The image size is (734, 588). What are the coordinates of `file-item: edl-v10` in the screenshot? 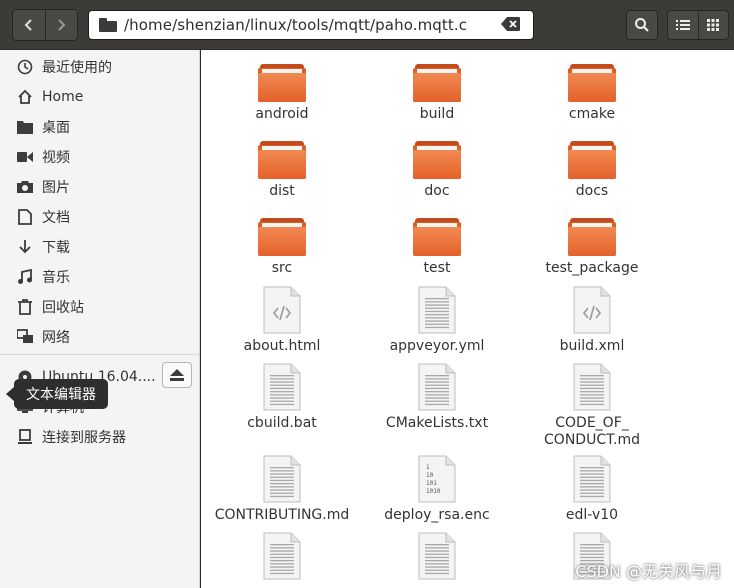 It's located at (592, 489).